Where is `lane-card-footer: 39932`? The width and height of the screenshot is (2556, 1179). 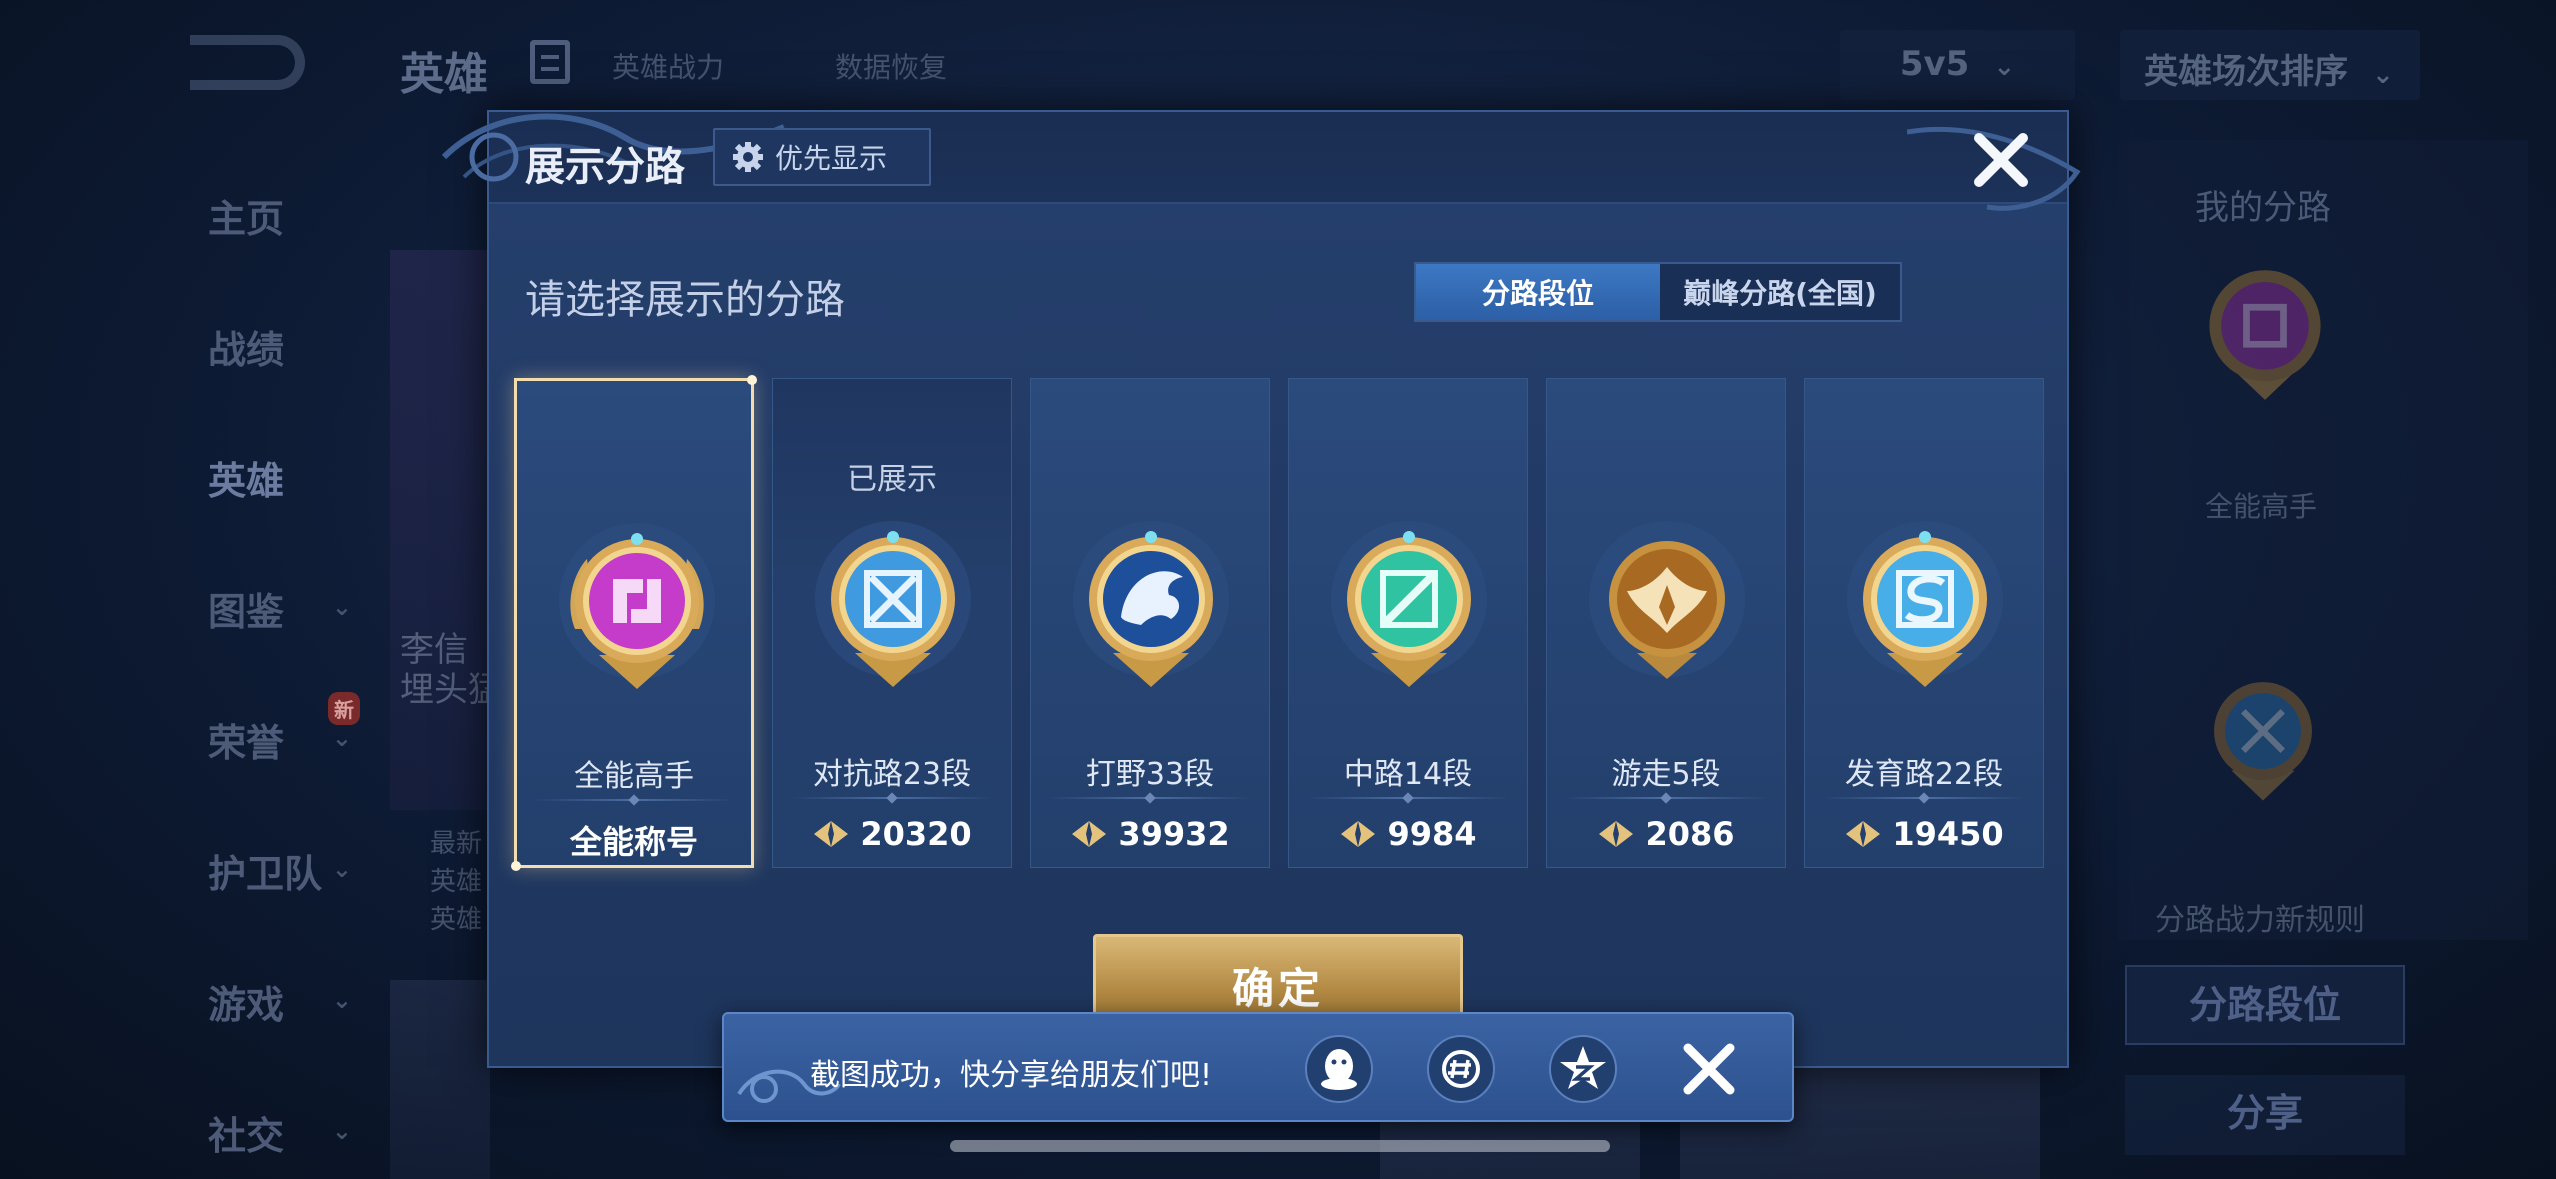
lane-card-footer: 39932 is located at coordinates (1150, 834).